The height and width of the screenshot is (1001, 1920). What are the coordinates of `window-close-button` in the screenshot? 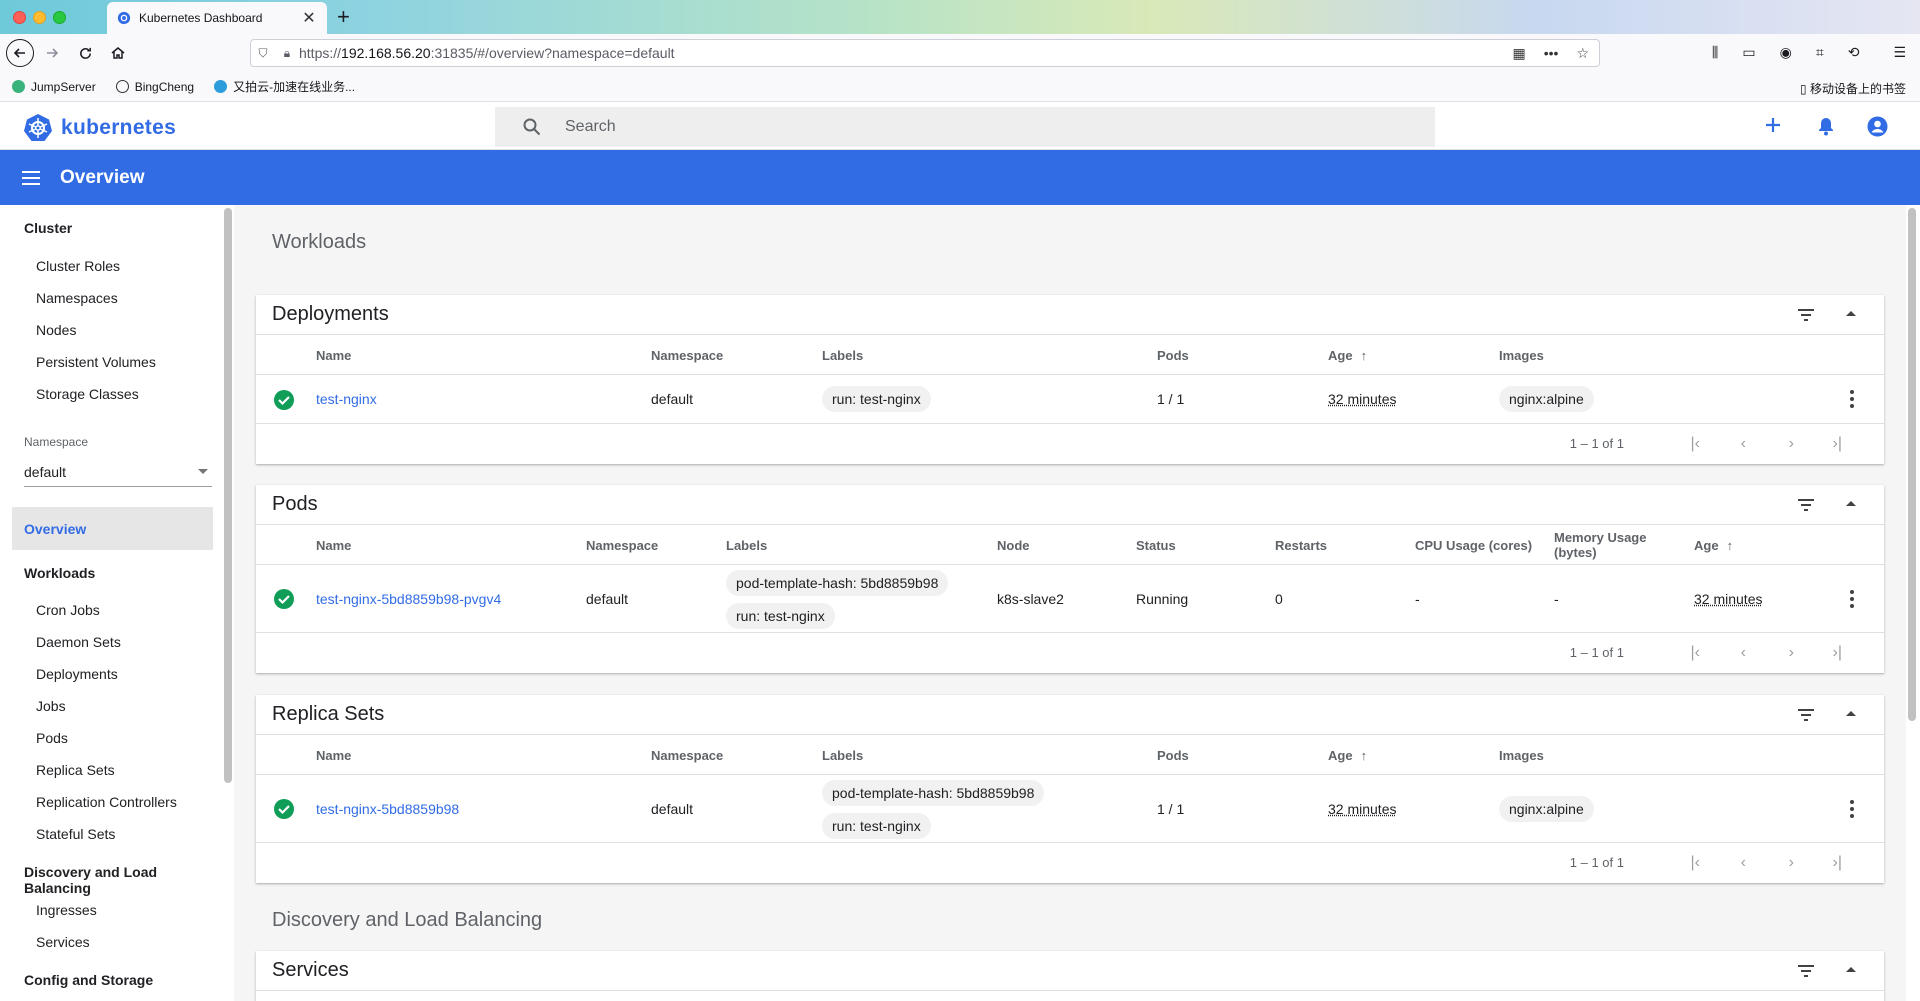 It's located at (19, 17).